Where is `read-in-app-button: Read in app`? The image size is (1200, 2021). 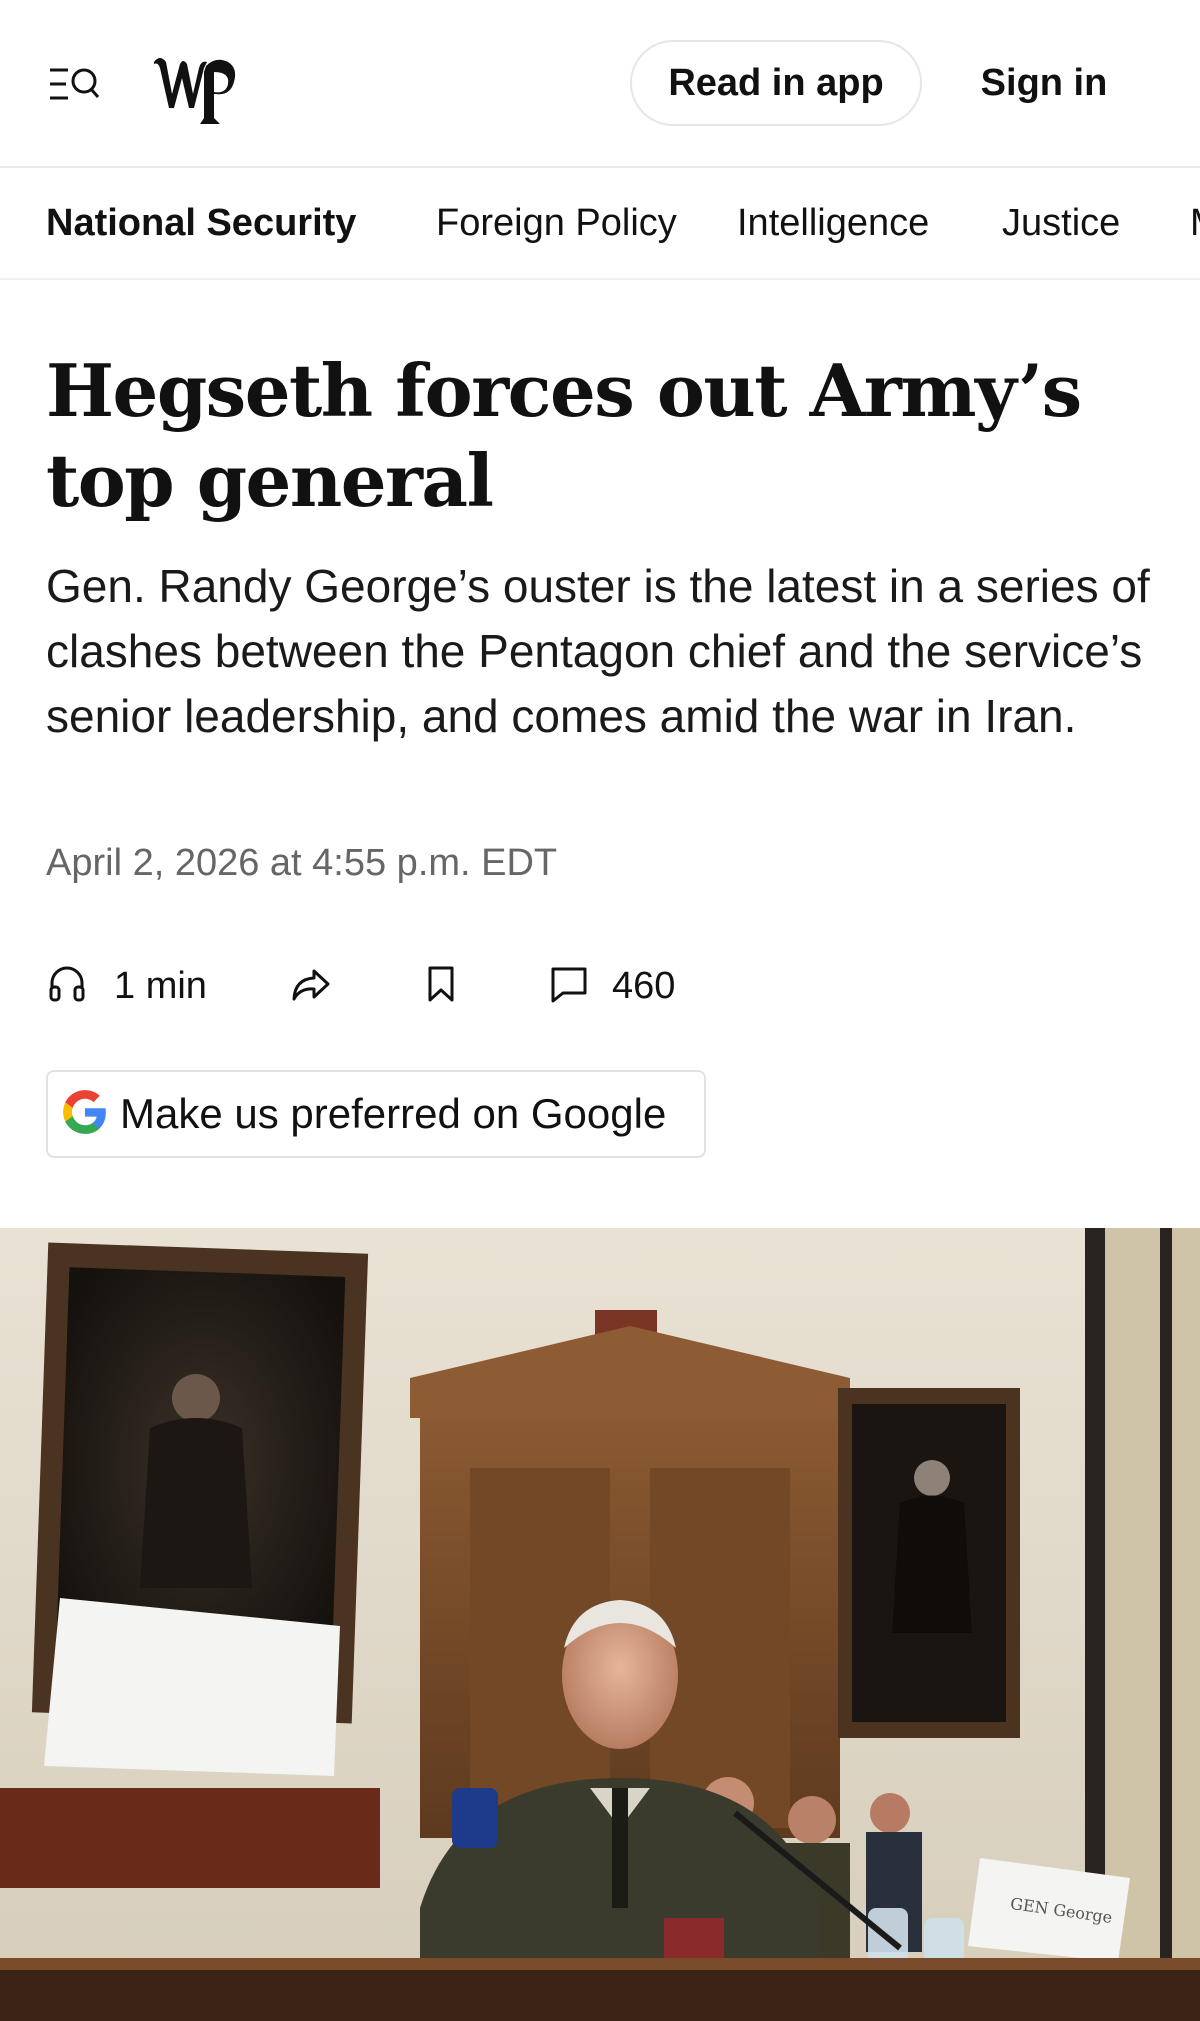 read-in-app-button: Read in app is located at coordinates (776, 83).